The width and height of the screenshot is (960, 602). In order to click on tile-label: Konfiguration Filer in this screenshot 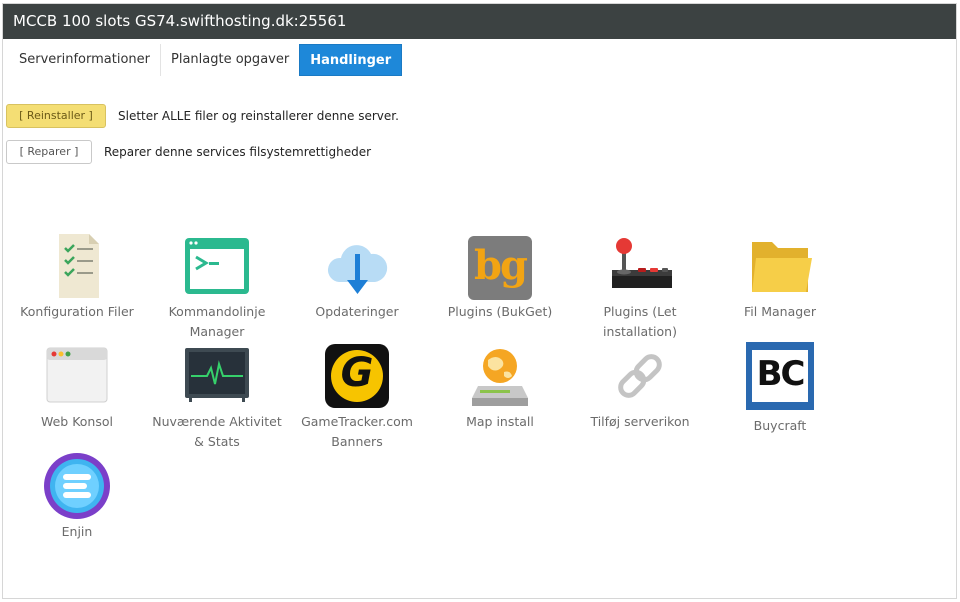, I will do `click(77, 311)`.